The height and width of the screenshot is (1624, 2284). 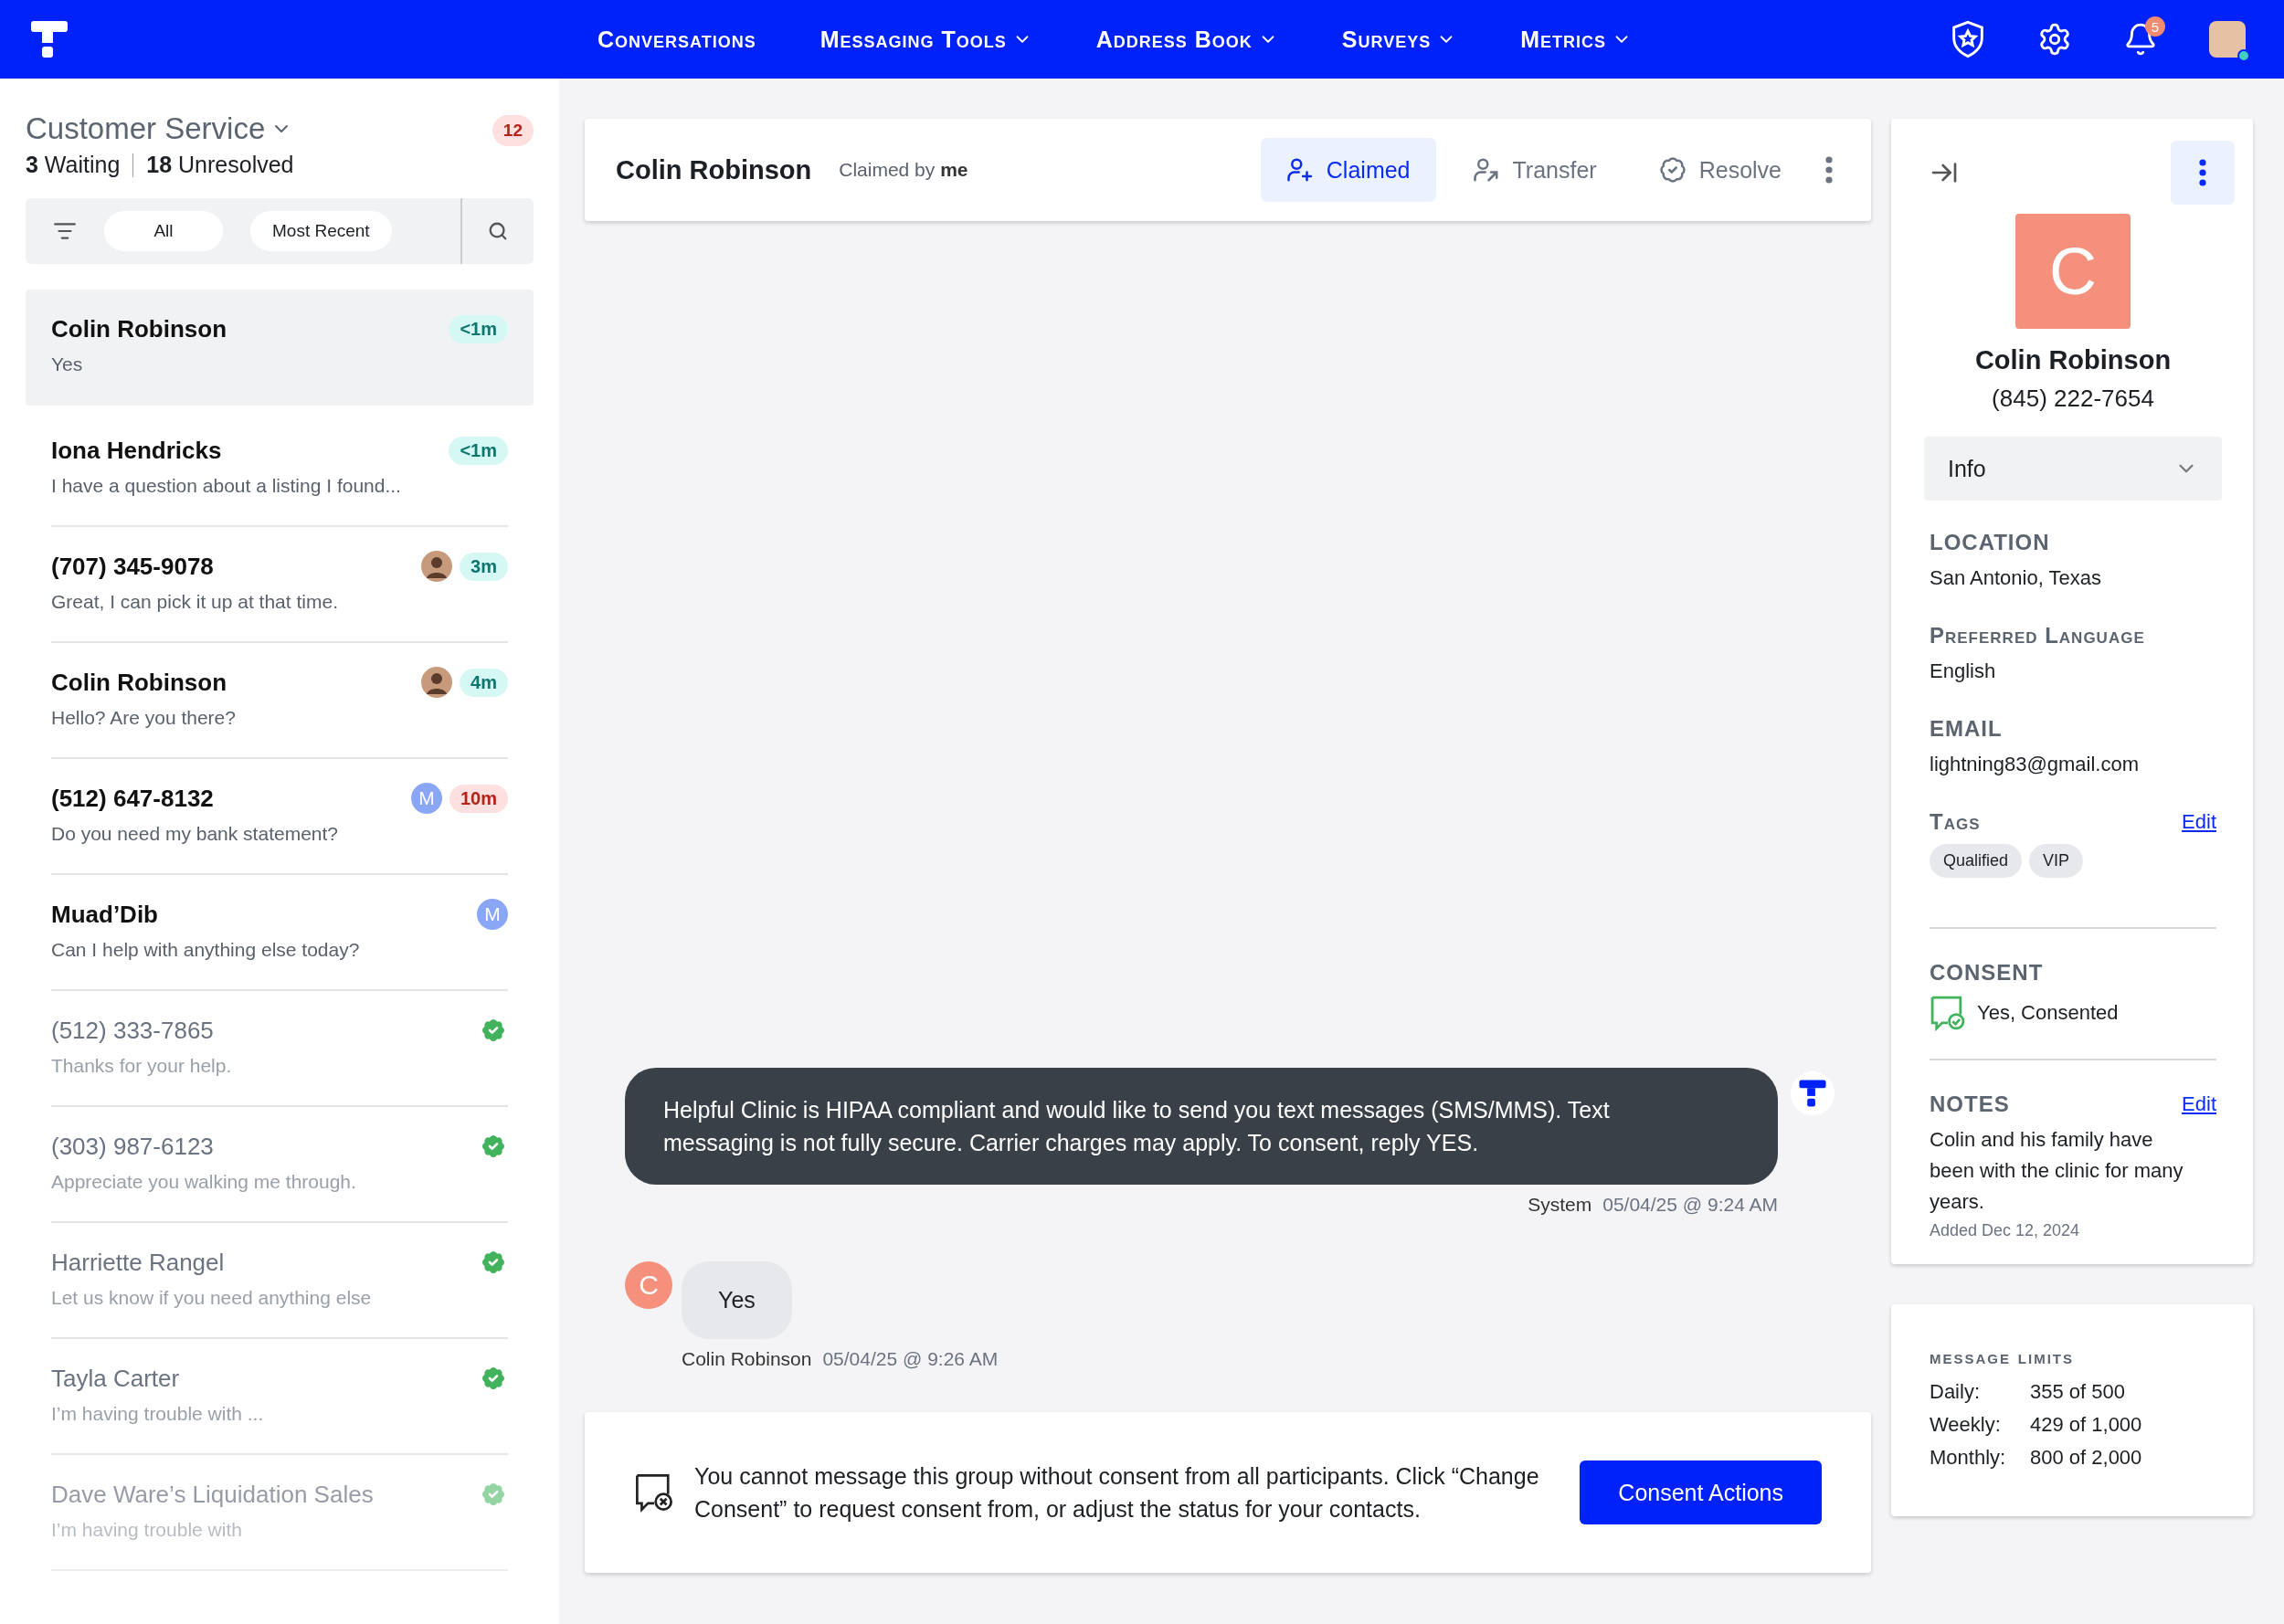 What do you see at coordinates (2155, 26) in the screenshot?
I see `notification-badge: 5` at bounding box center [2155, 26].